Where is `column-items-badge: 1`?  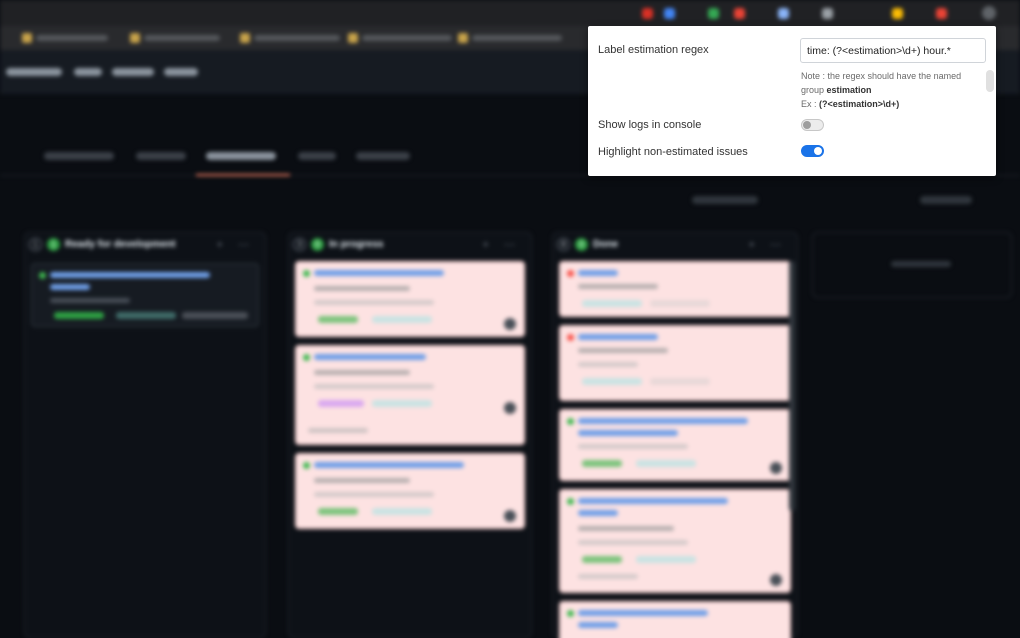
column-items-badge: 1 is located at coordinates (53, 244).